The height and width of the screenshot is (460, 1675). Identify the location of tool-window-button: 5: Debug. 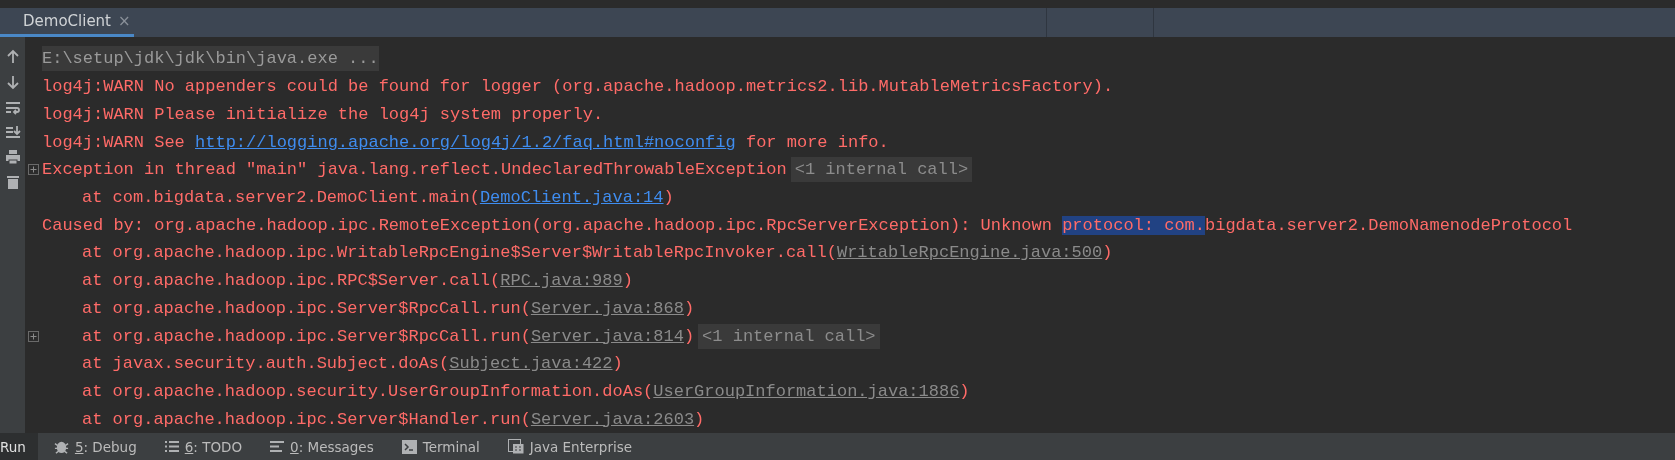
(95, 446).